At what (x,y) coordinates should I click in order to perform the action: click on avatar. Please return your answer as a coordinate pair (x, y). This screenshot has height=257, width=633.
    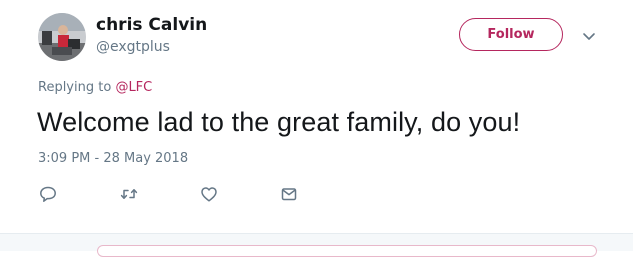
    Looking at the image, I should click on (62, 37).